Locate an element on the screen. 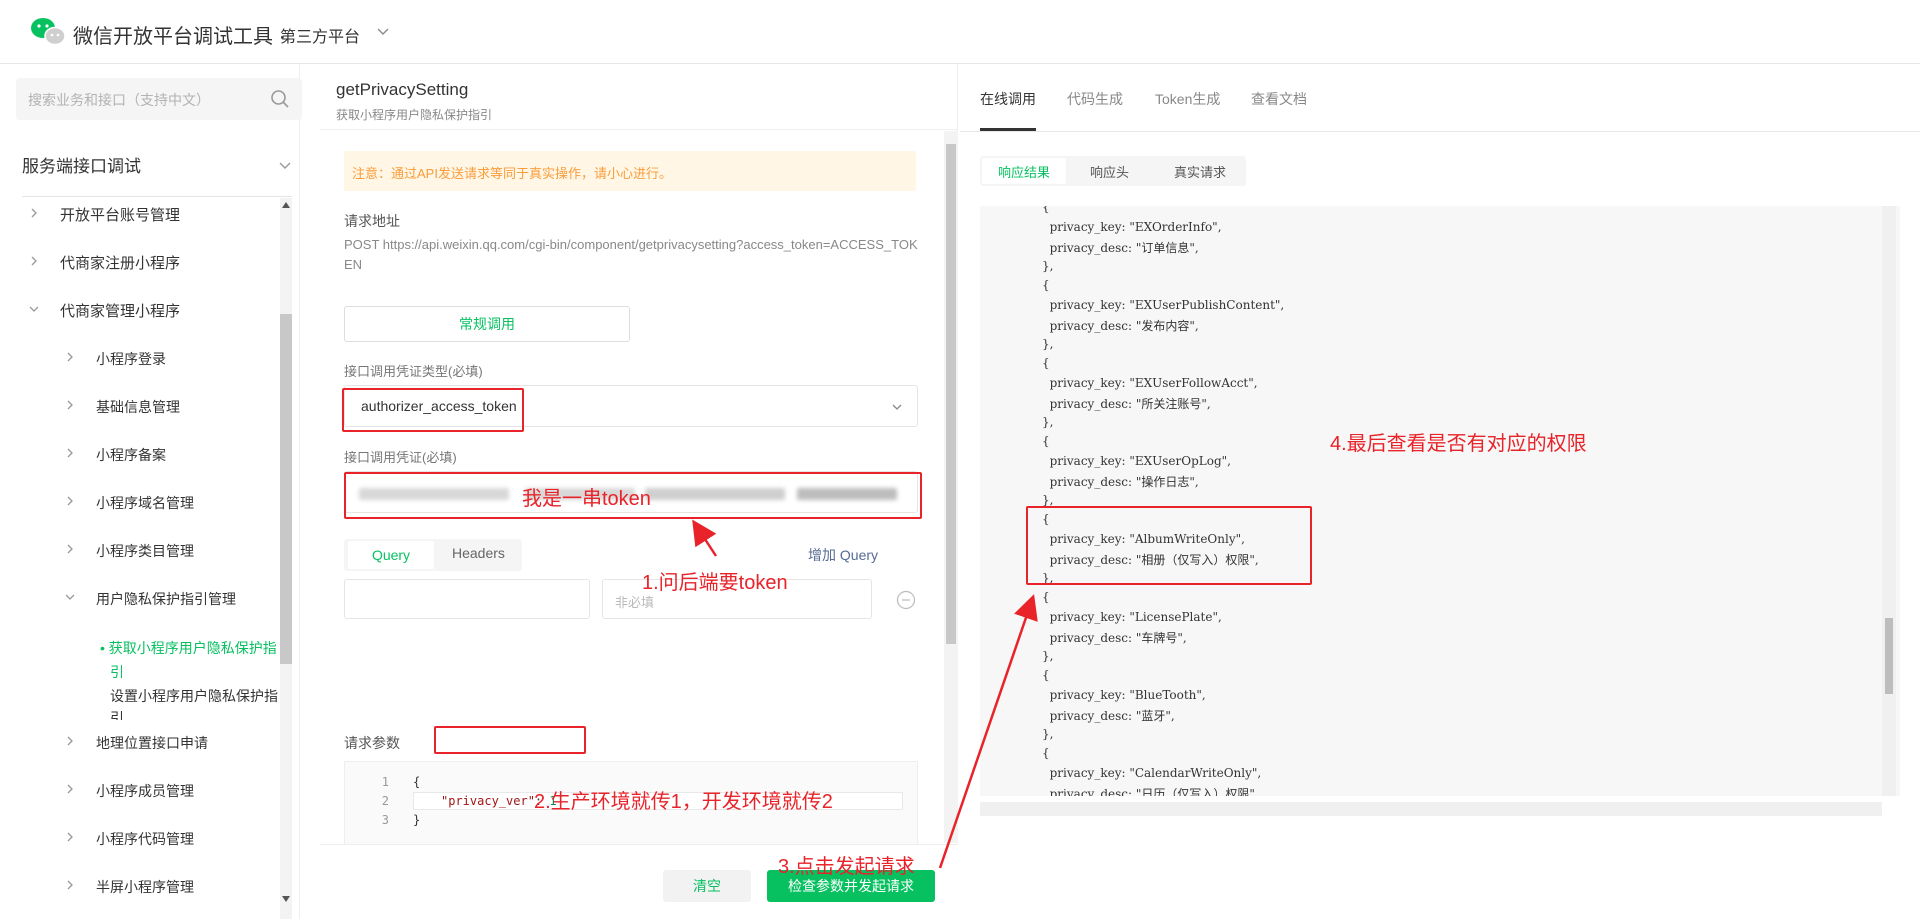 Image resolution: width=1920 pixels, height=919 pixels. sidebar-item-set-privacy: 设置小程序用户隐私保护指 is located at coordinates (194, 696).